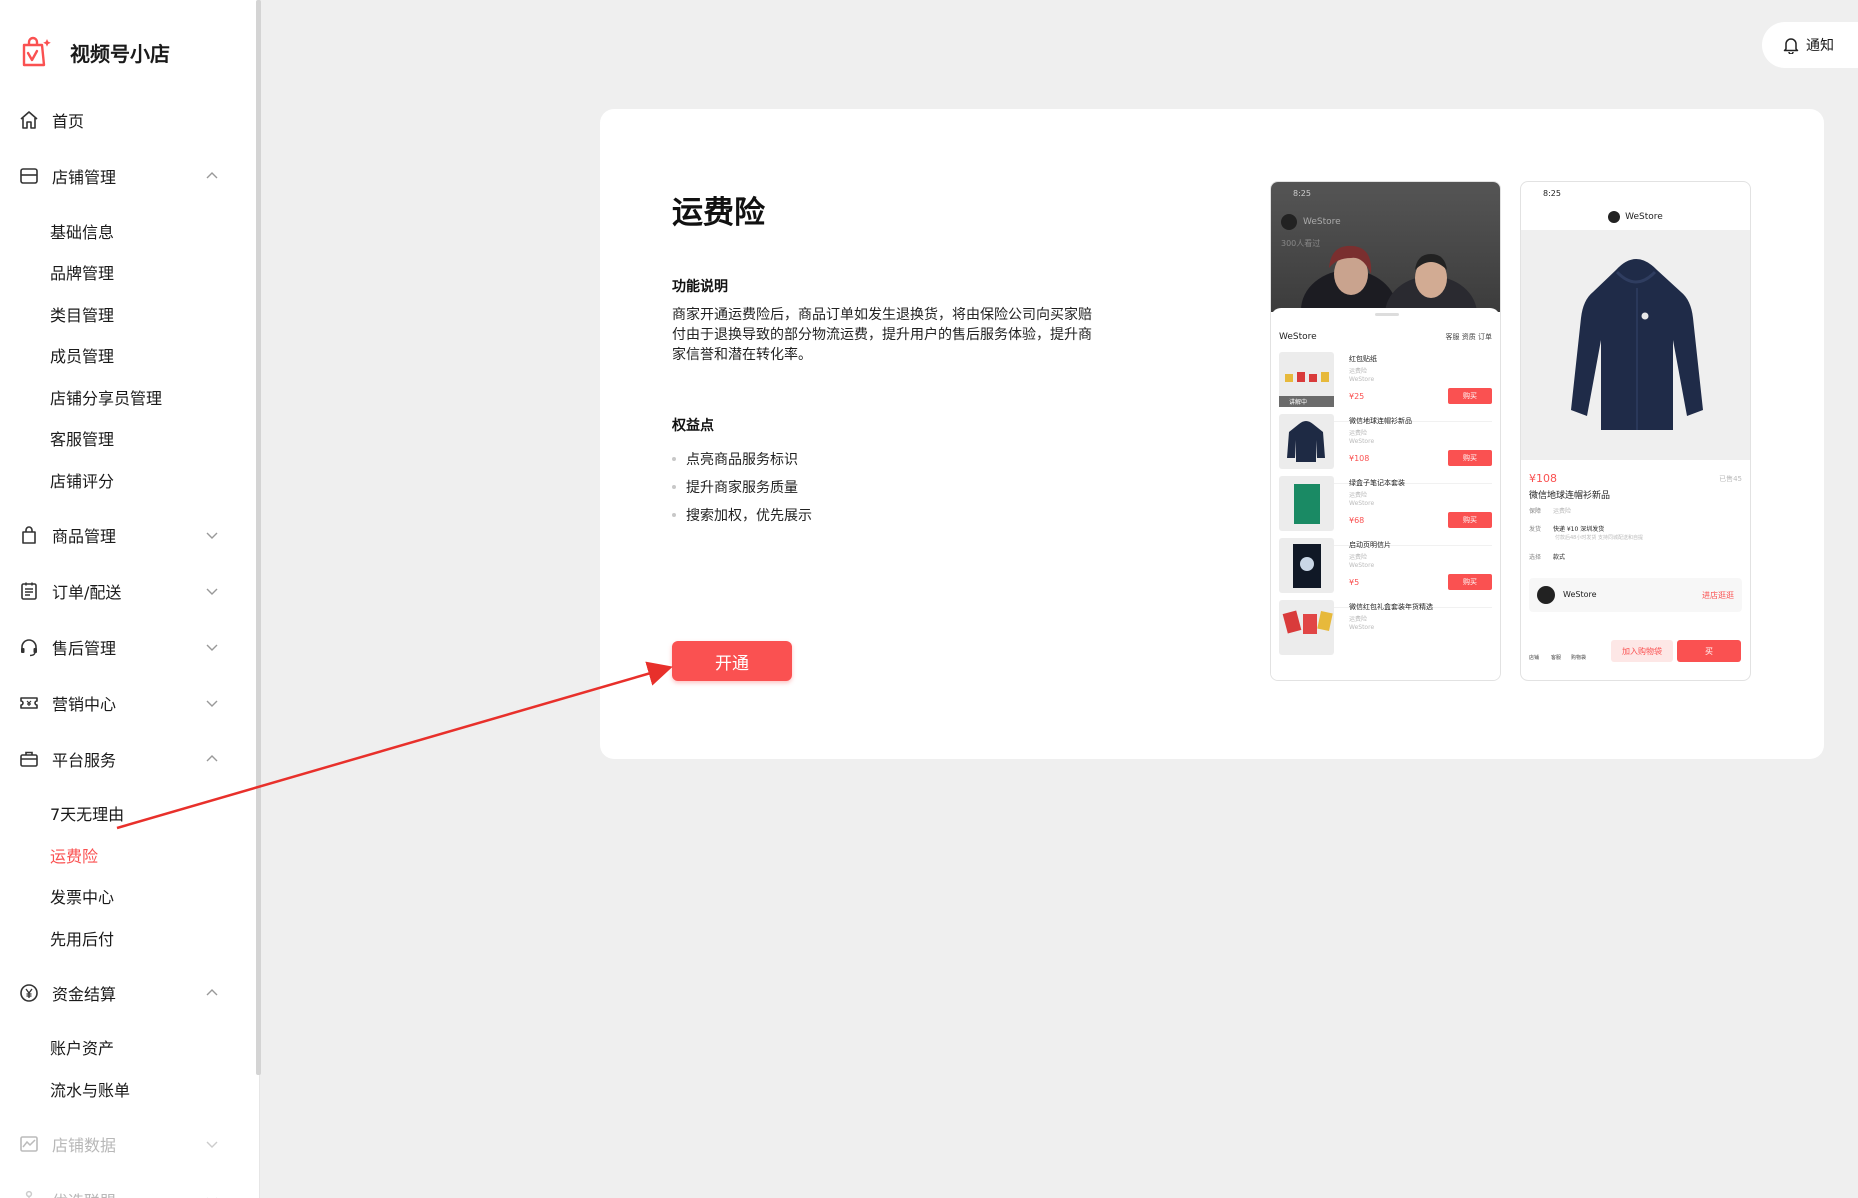  Describe the element at coordinates (258, 537) in the screenshot. I see `sidebar-scrollbar` at that location.